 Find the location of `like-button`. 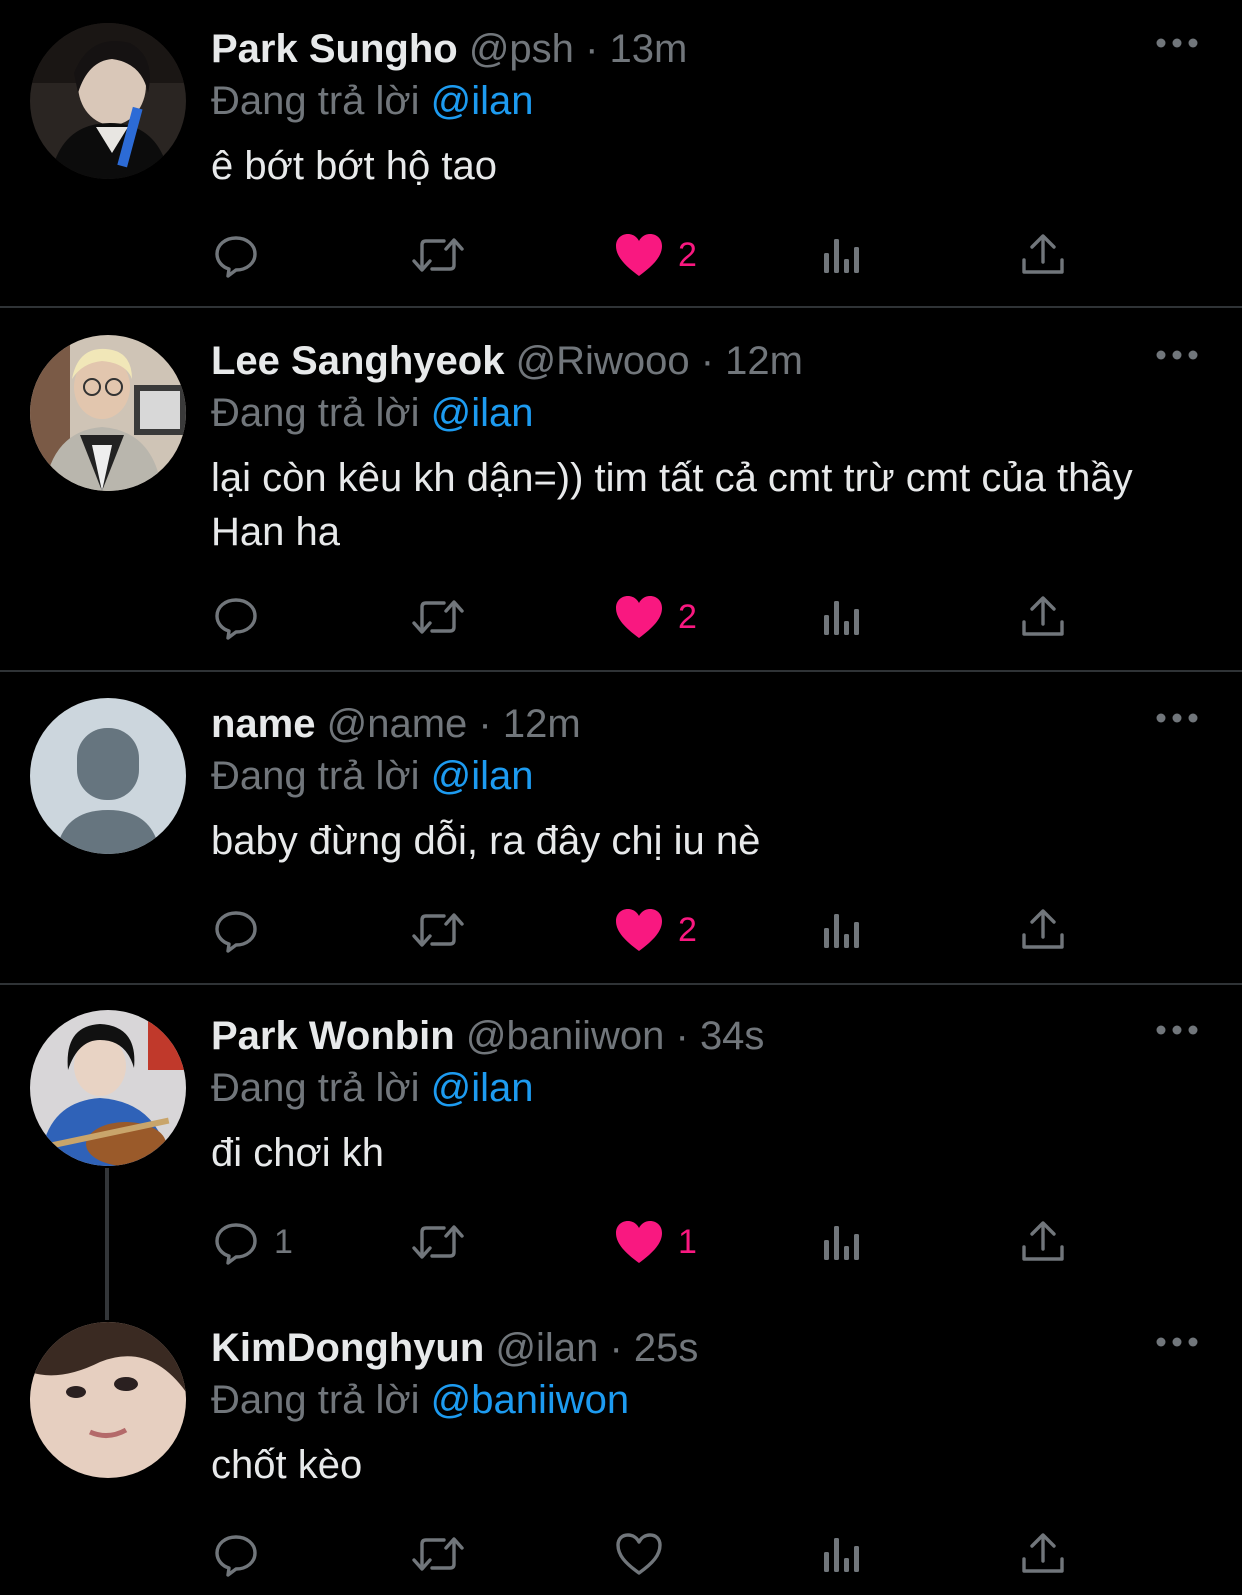

like-button is located at coordinates (646, 1554).